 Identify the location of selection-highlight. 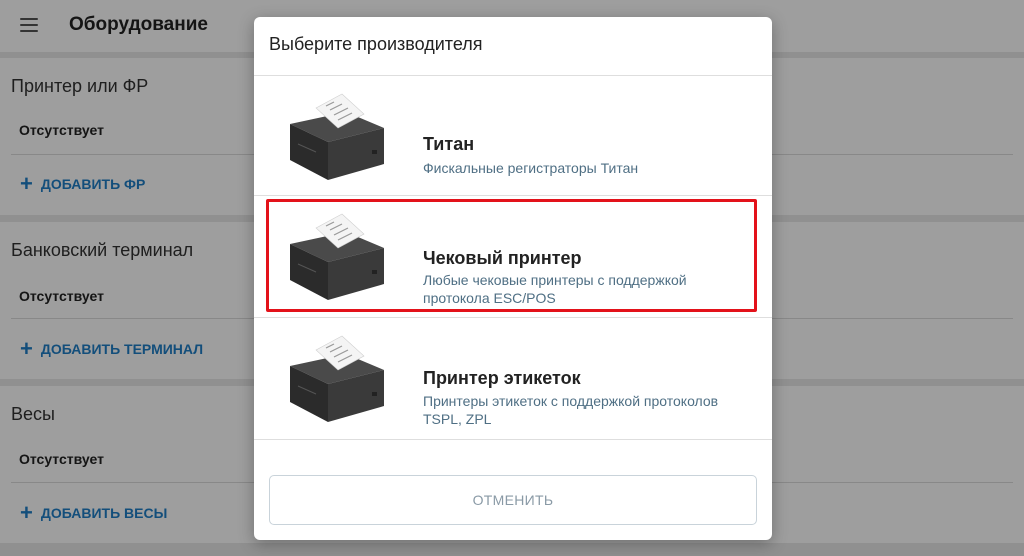
(511, 255).